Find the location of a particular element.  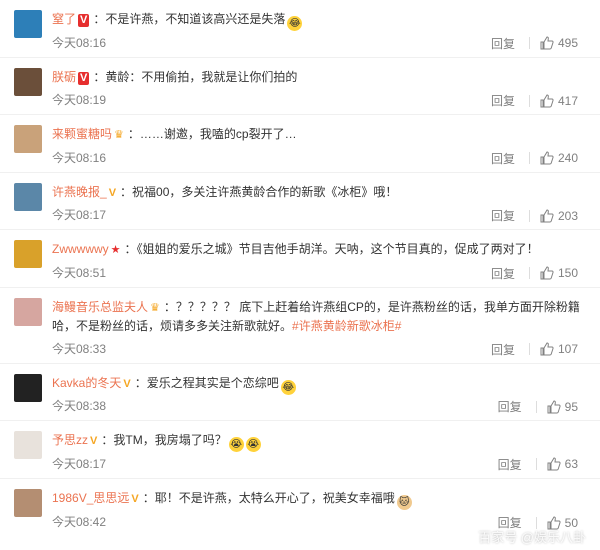

watermark: 百家号 @娱乐八卦 is located at coordinates (532, 537).